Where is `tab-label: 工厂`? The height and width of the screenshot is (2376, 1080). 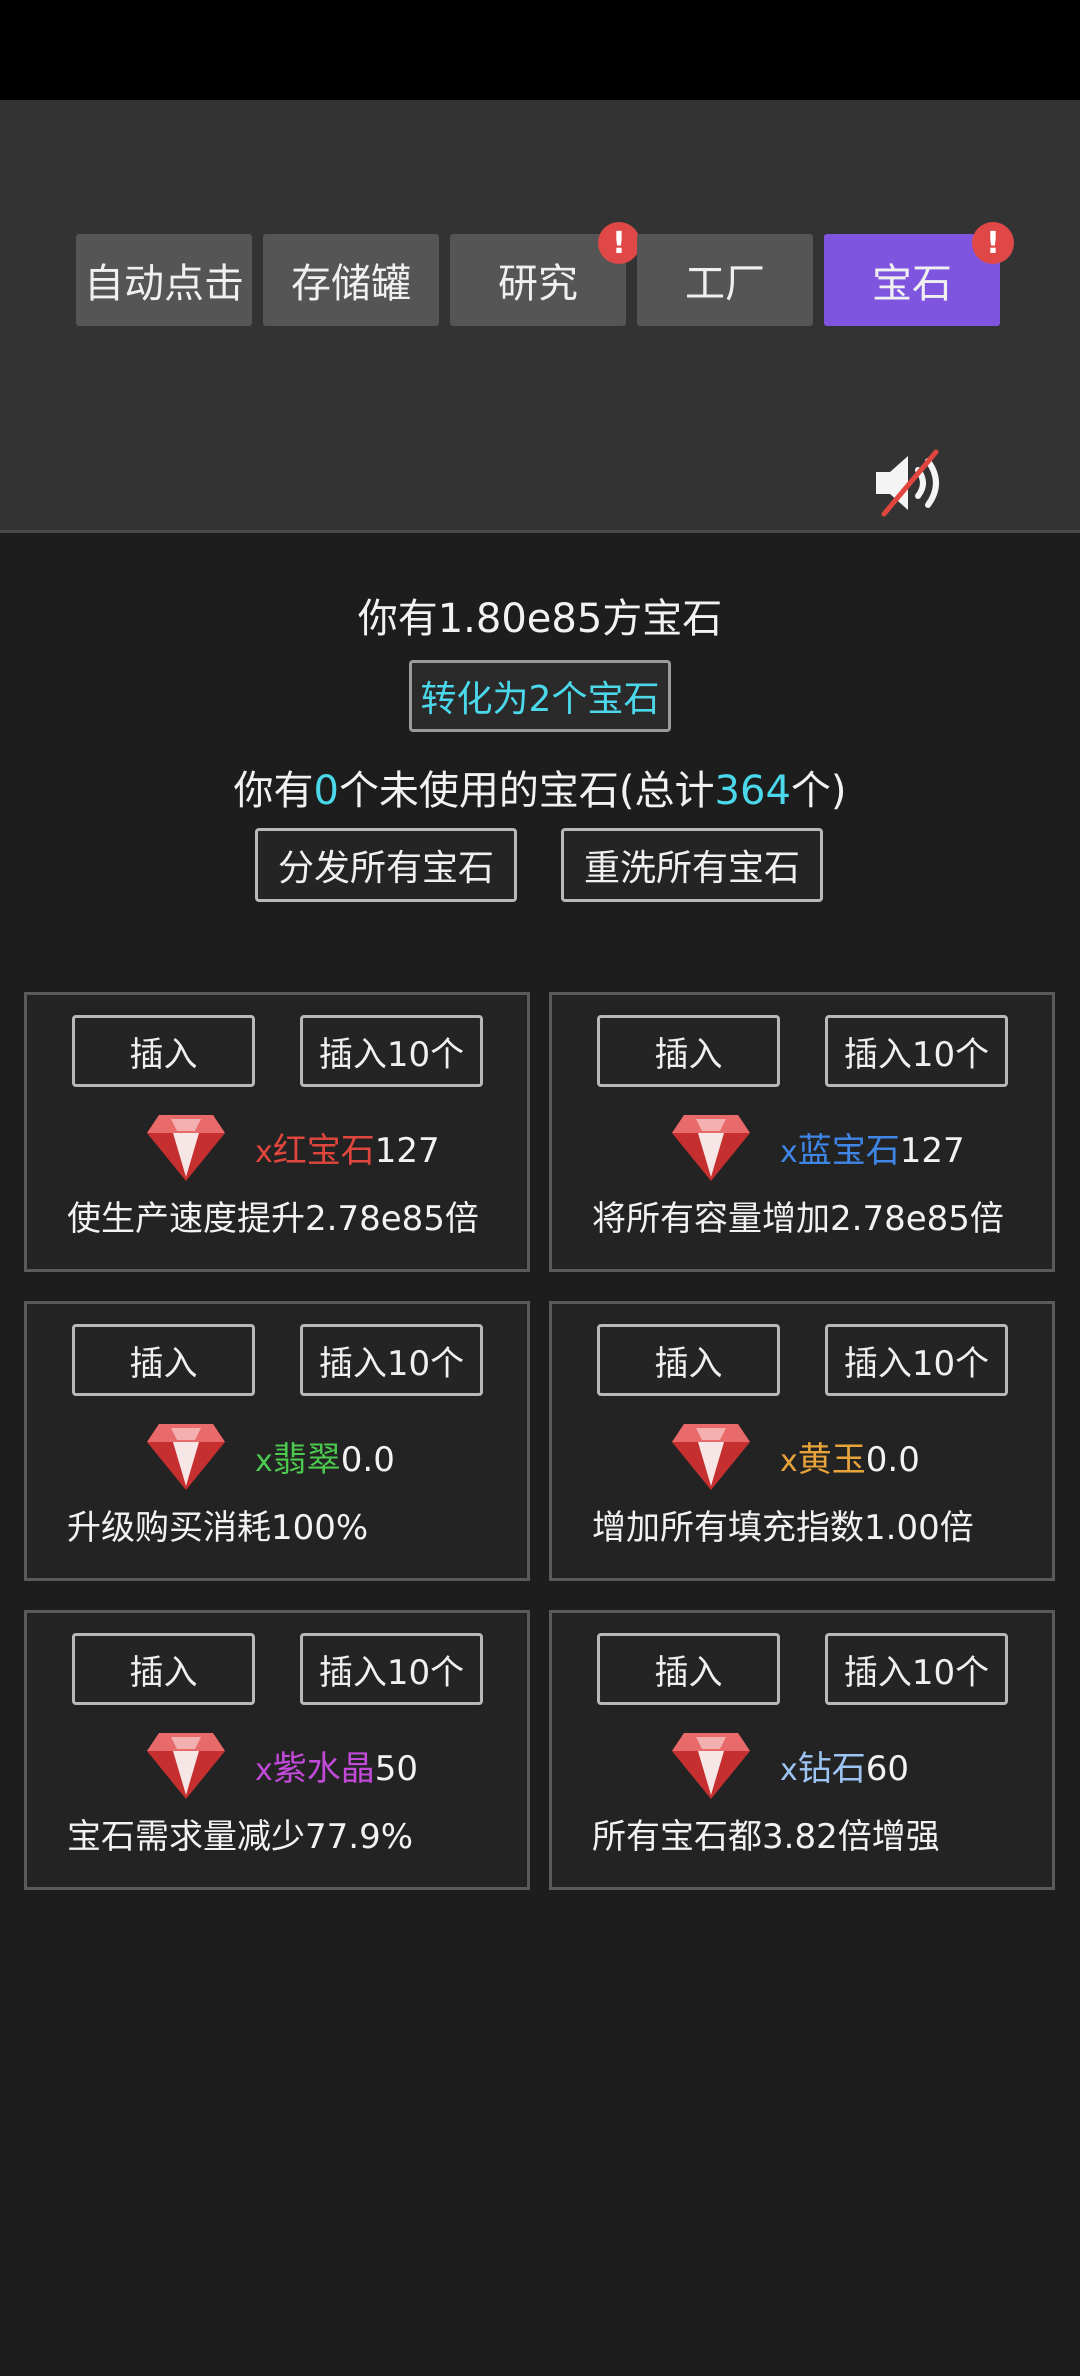 tab-label: 工厂 is located at coordinates (725, 284).